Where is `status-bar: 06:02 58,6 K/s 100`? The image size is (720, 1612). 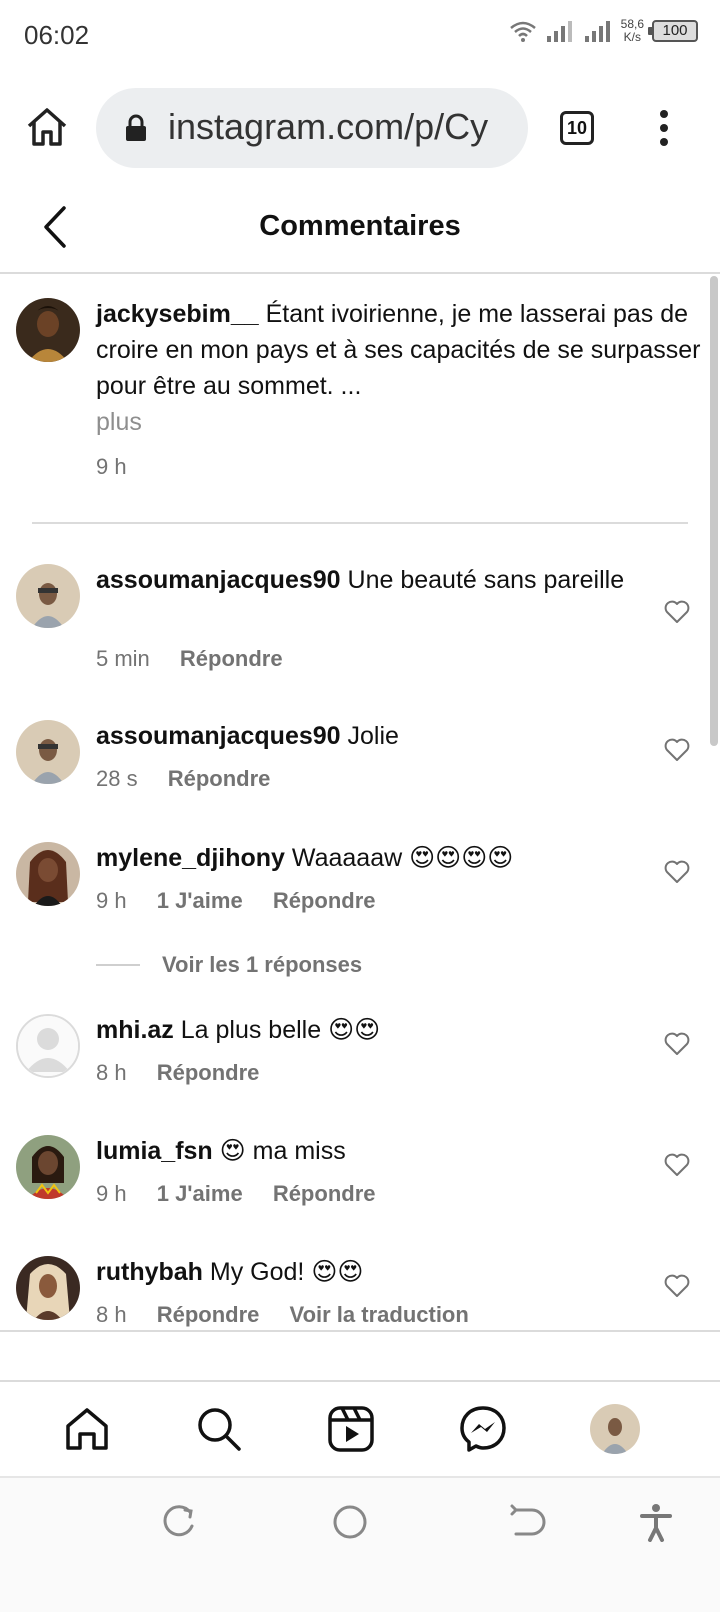
status-bar: 06:02 58,6 K/s 100 is located at coordinates (360, 38).